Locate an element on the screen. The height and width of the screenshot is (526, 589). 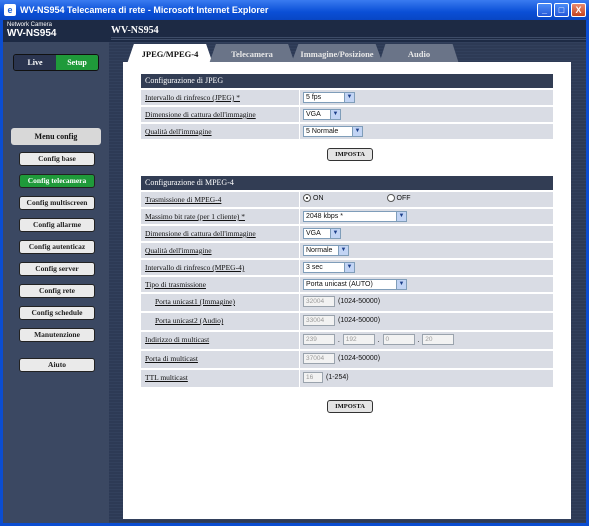
jpeg-quality-row: Qualità dell'immagine 5 Normale ▼ is located at coordinates (347, 131).